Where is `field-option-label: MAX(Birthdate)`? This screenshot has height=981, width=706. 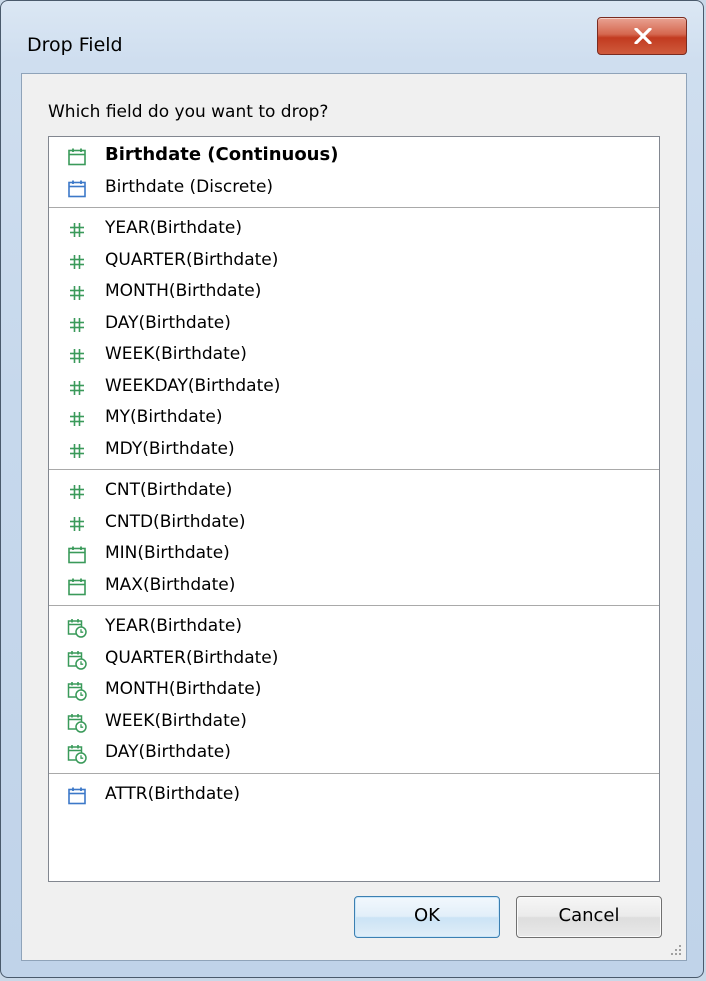 field-option-label: MAX(Birthdate) is located at coordinates (170, 584).